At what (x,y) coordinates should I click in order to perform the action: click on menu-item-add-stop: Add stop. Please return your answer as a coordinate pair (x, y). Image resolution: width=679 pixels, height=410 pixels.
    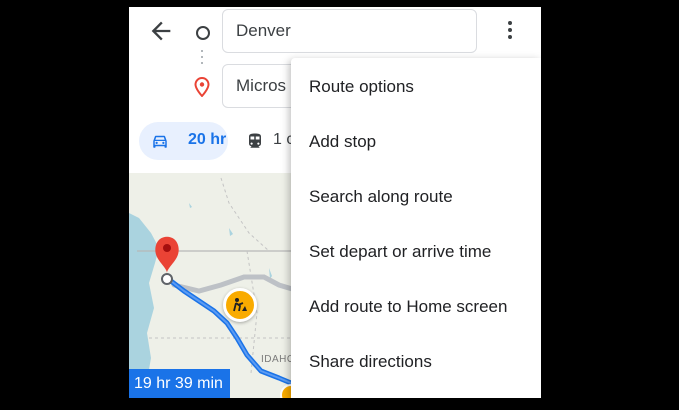
    Looking at the image, I should click on (416, 140).